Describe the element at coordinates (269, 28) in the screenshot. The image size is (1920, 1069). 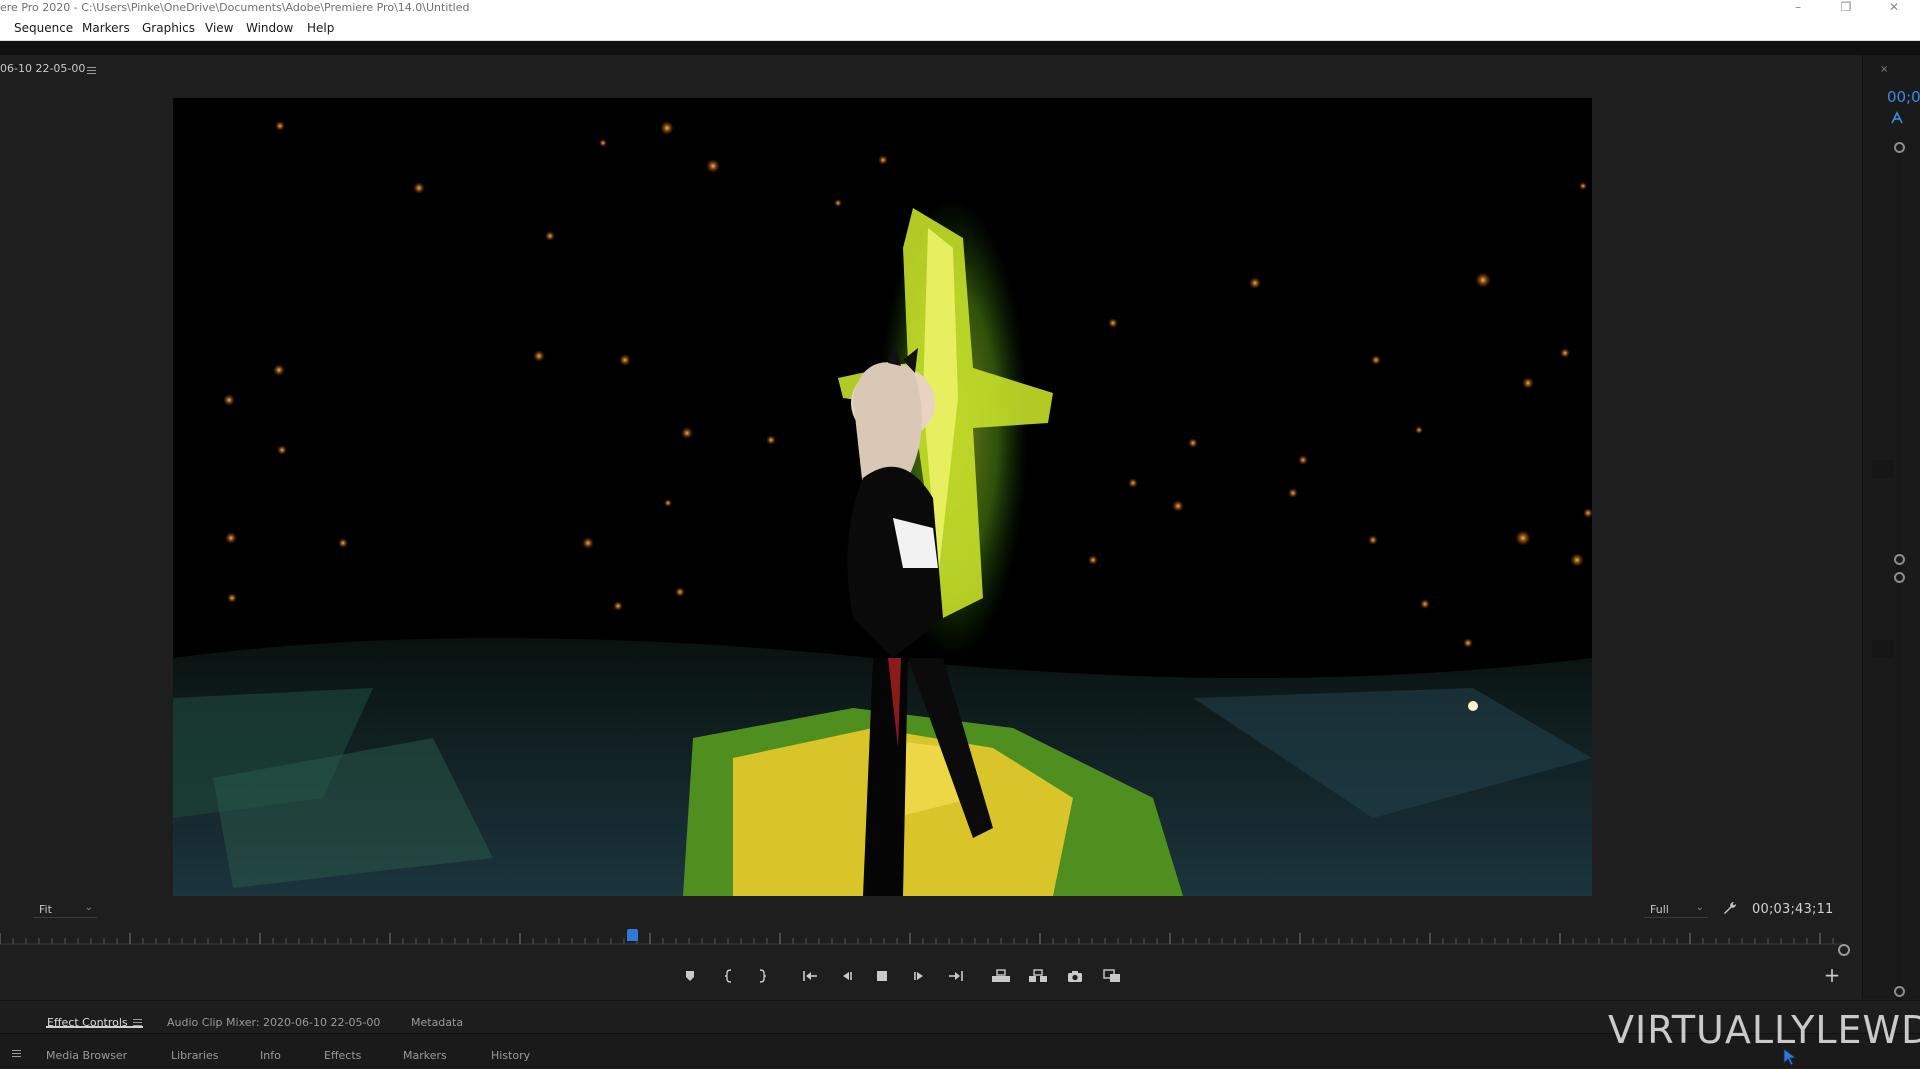
I see `menu-window: Window` at that location.